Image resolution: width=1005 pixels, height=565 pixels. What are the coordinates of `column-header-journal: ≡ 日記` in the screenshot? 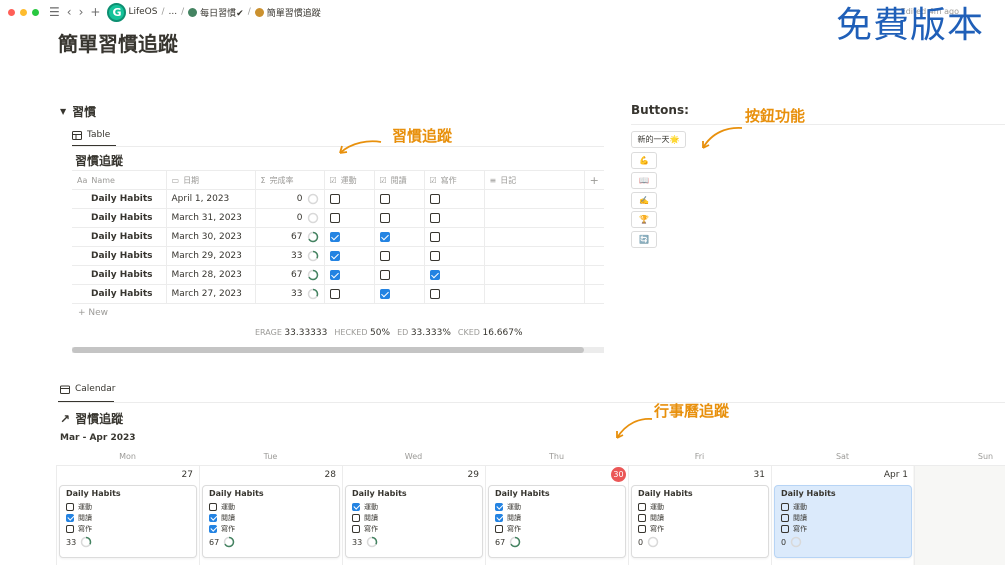 It's located at (534, 180).